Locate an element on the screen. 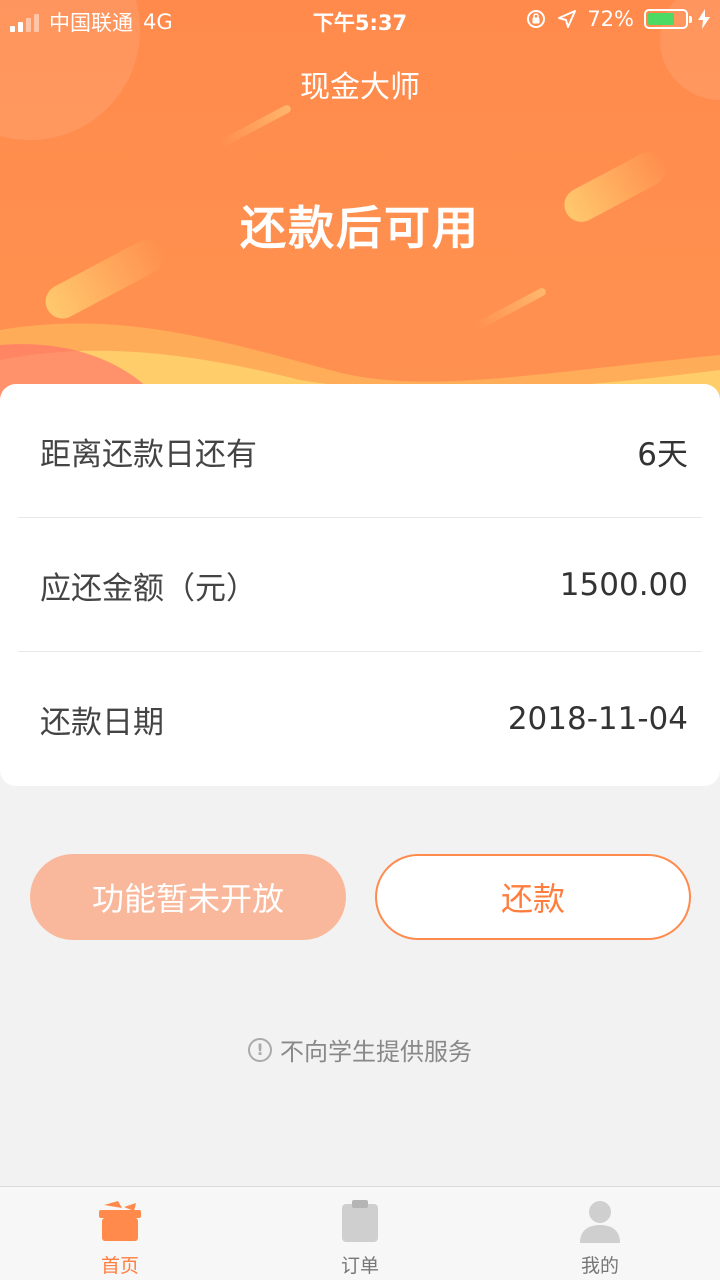 This screenshot has width=720, height=1280. notice-text: 不向学生提供服务 is located at coordinates (376, 1052).